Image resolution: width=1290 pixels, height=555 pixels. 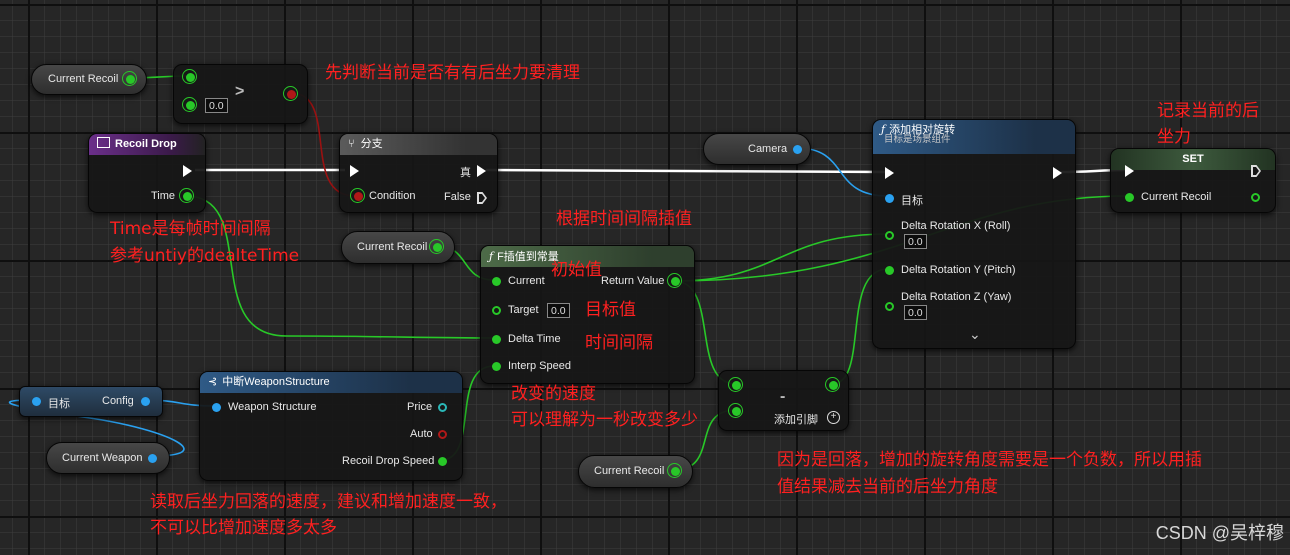 I want to click on price-output-pin, so click(x=442, y=407).